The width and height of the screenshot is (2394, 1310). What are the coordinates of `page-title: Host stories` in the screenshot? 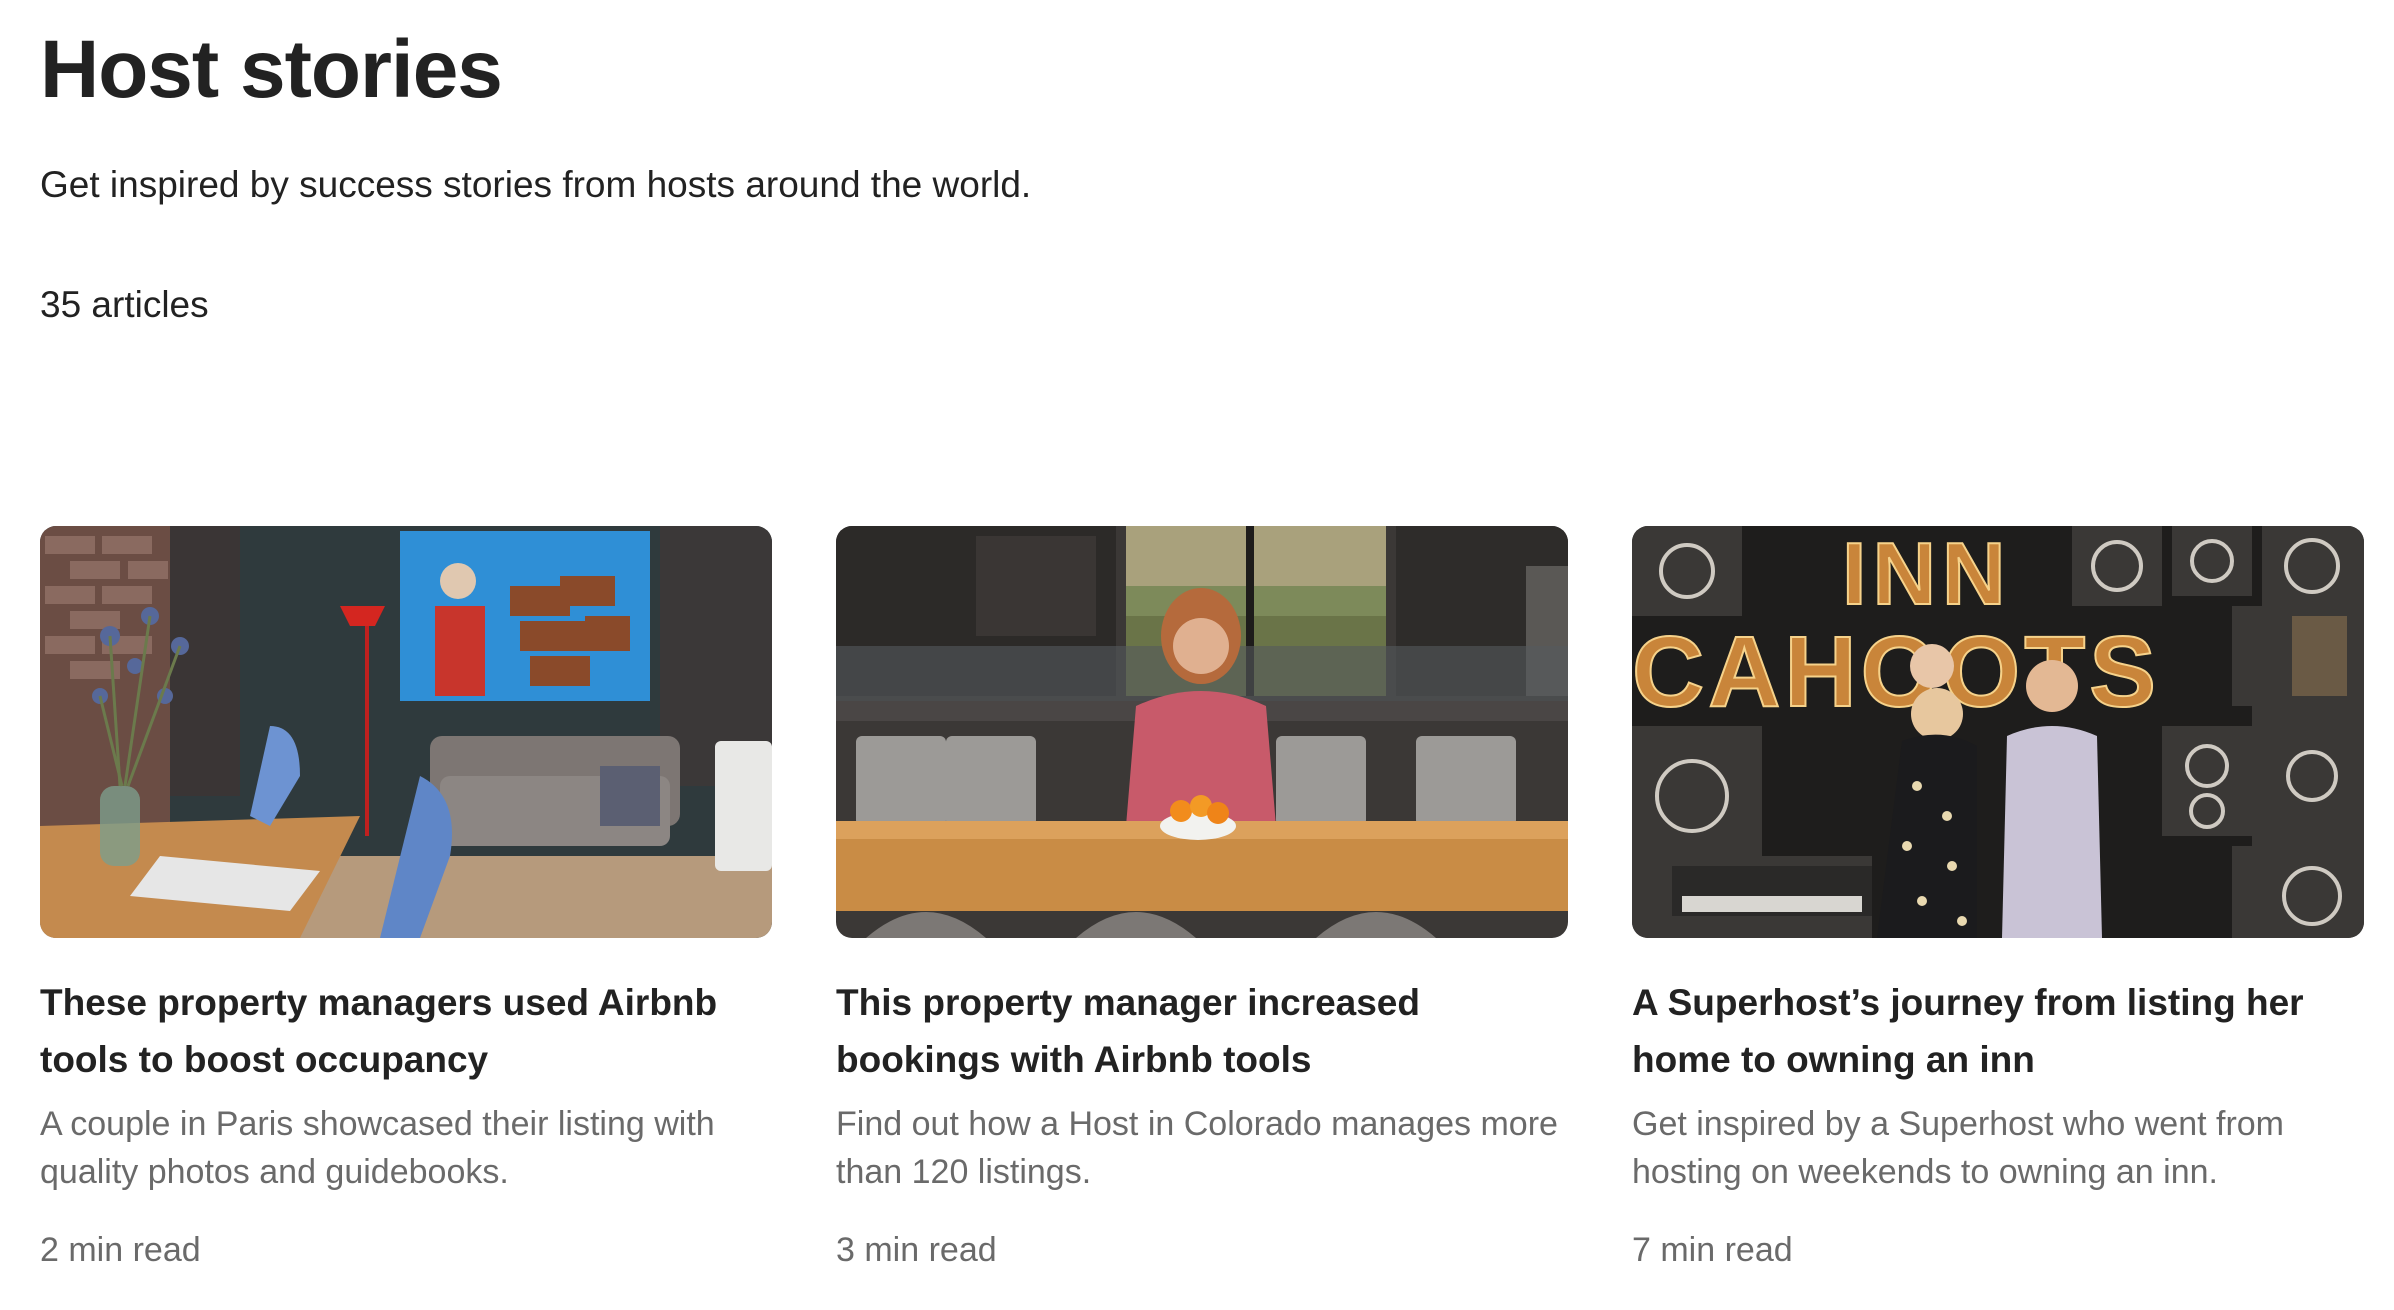 It's located at (271, 69).